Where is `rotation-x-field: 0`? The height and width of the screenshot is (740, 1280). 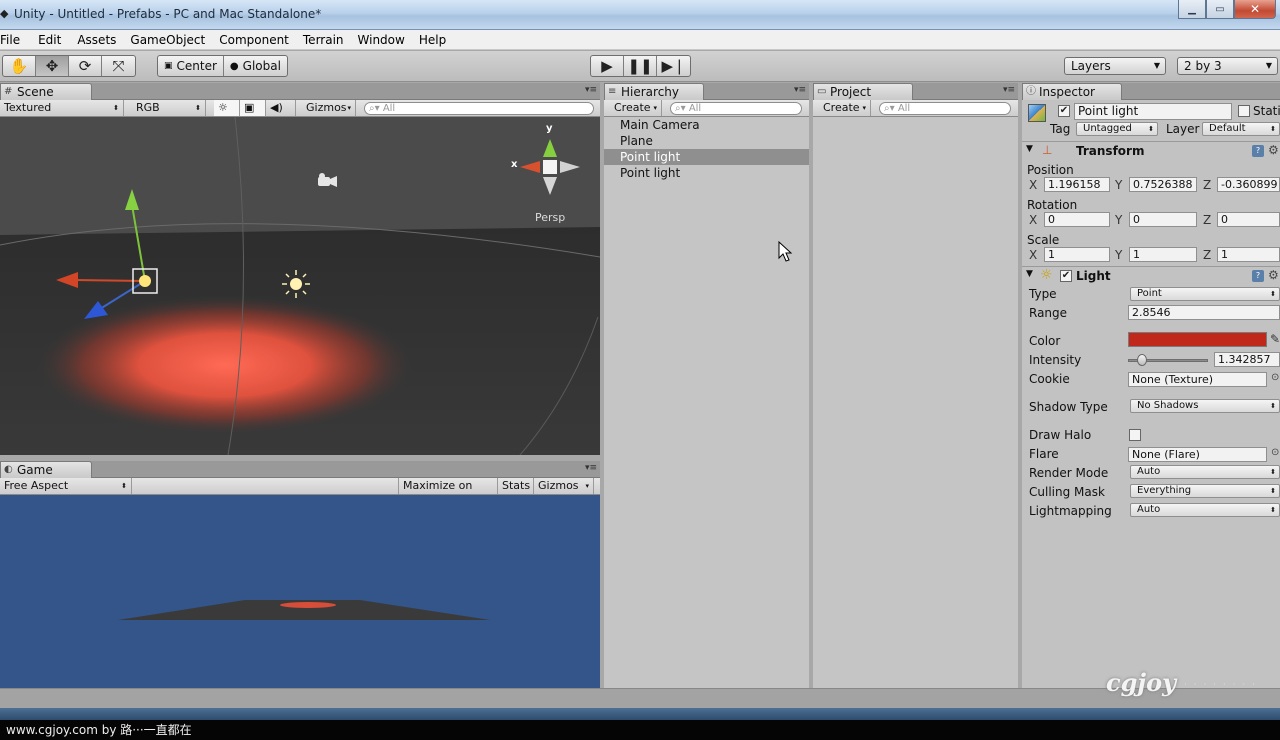 rotation-x-field: 0 is located at coordinates (1077, 219).